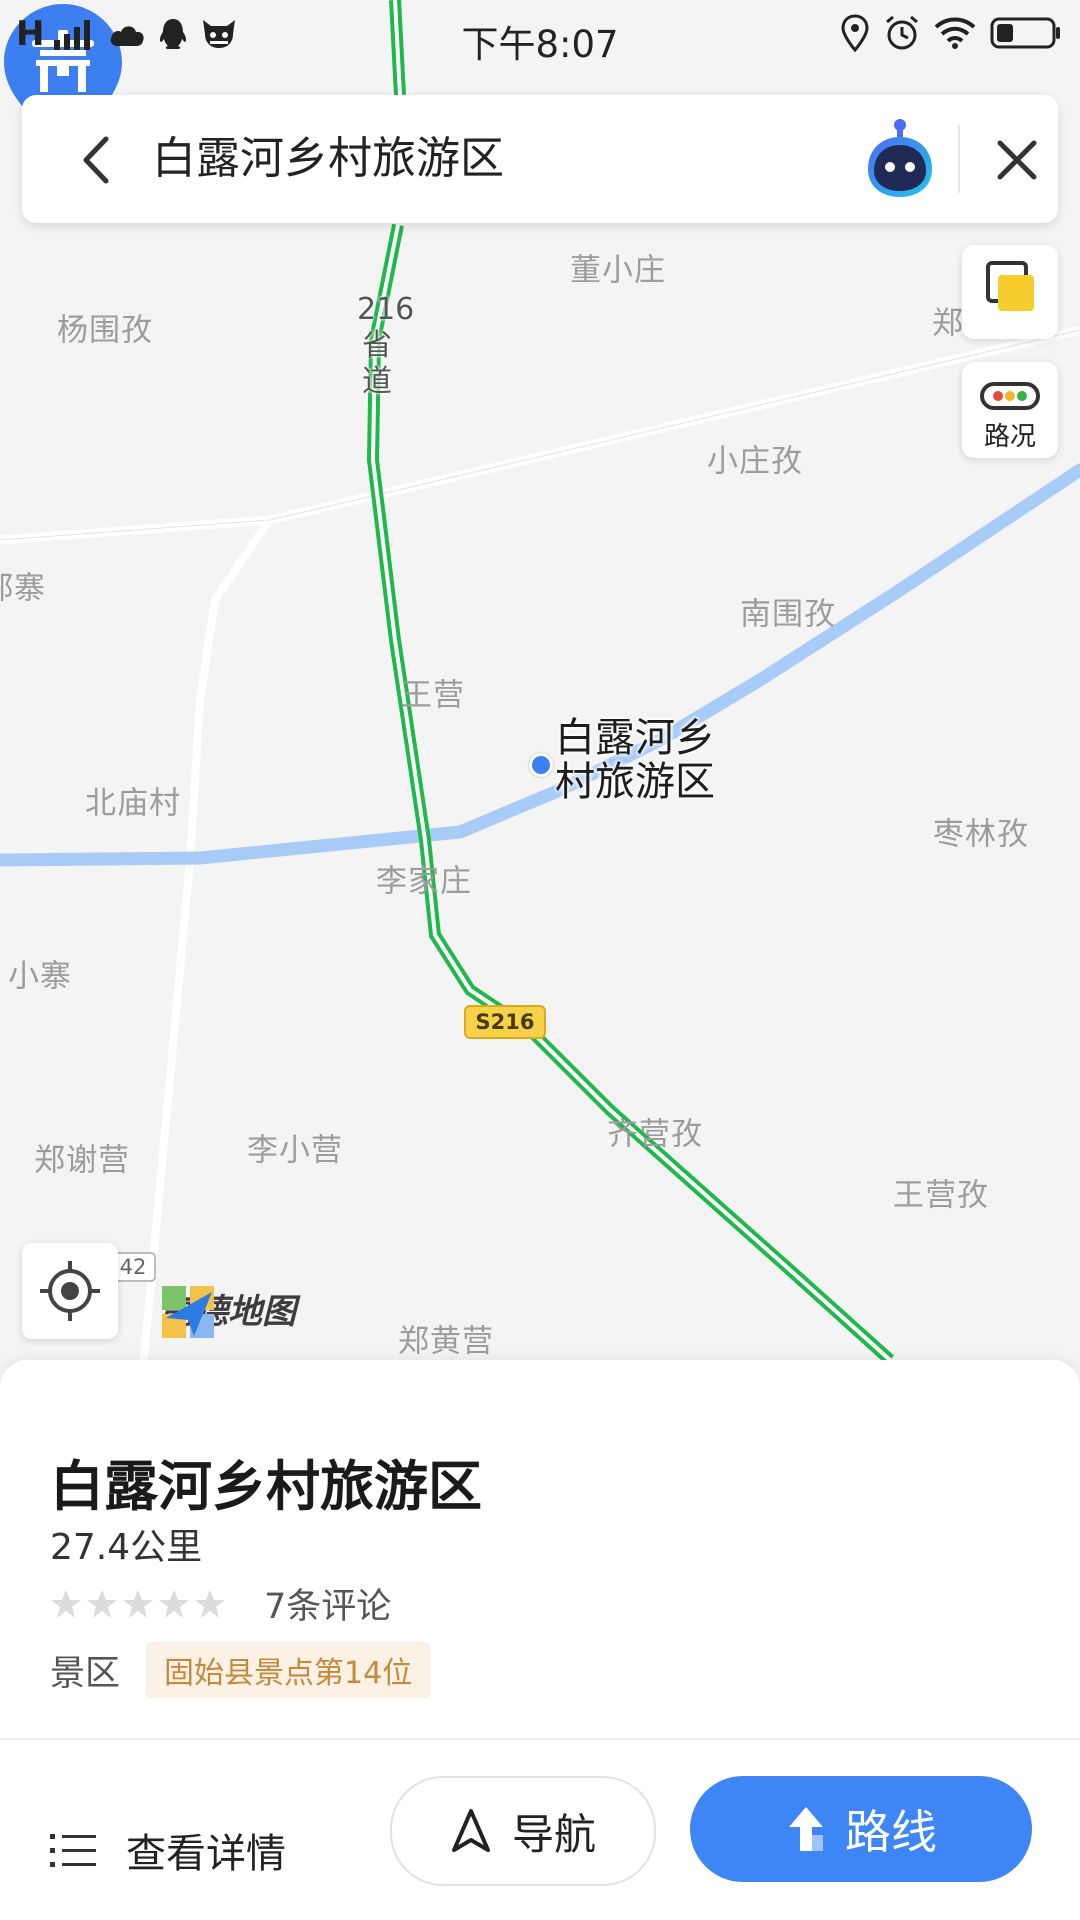 Image resolution: width=1080 pixels, height=1920 pixels. I want to click on place-title: 白露河乡村旅游区, so click(266, 1486).